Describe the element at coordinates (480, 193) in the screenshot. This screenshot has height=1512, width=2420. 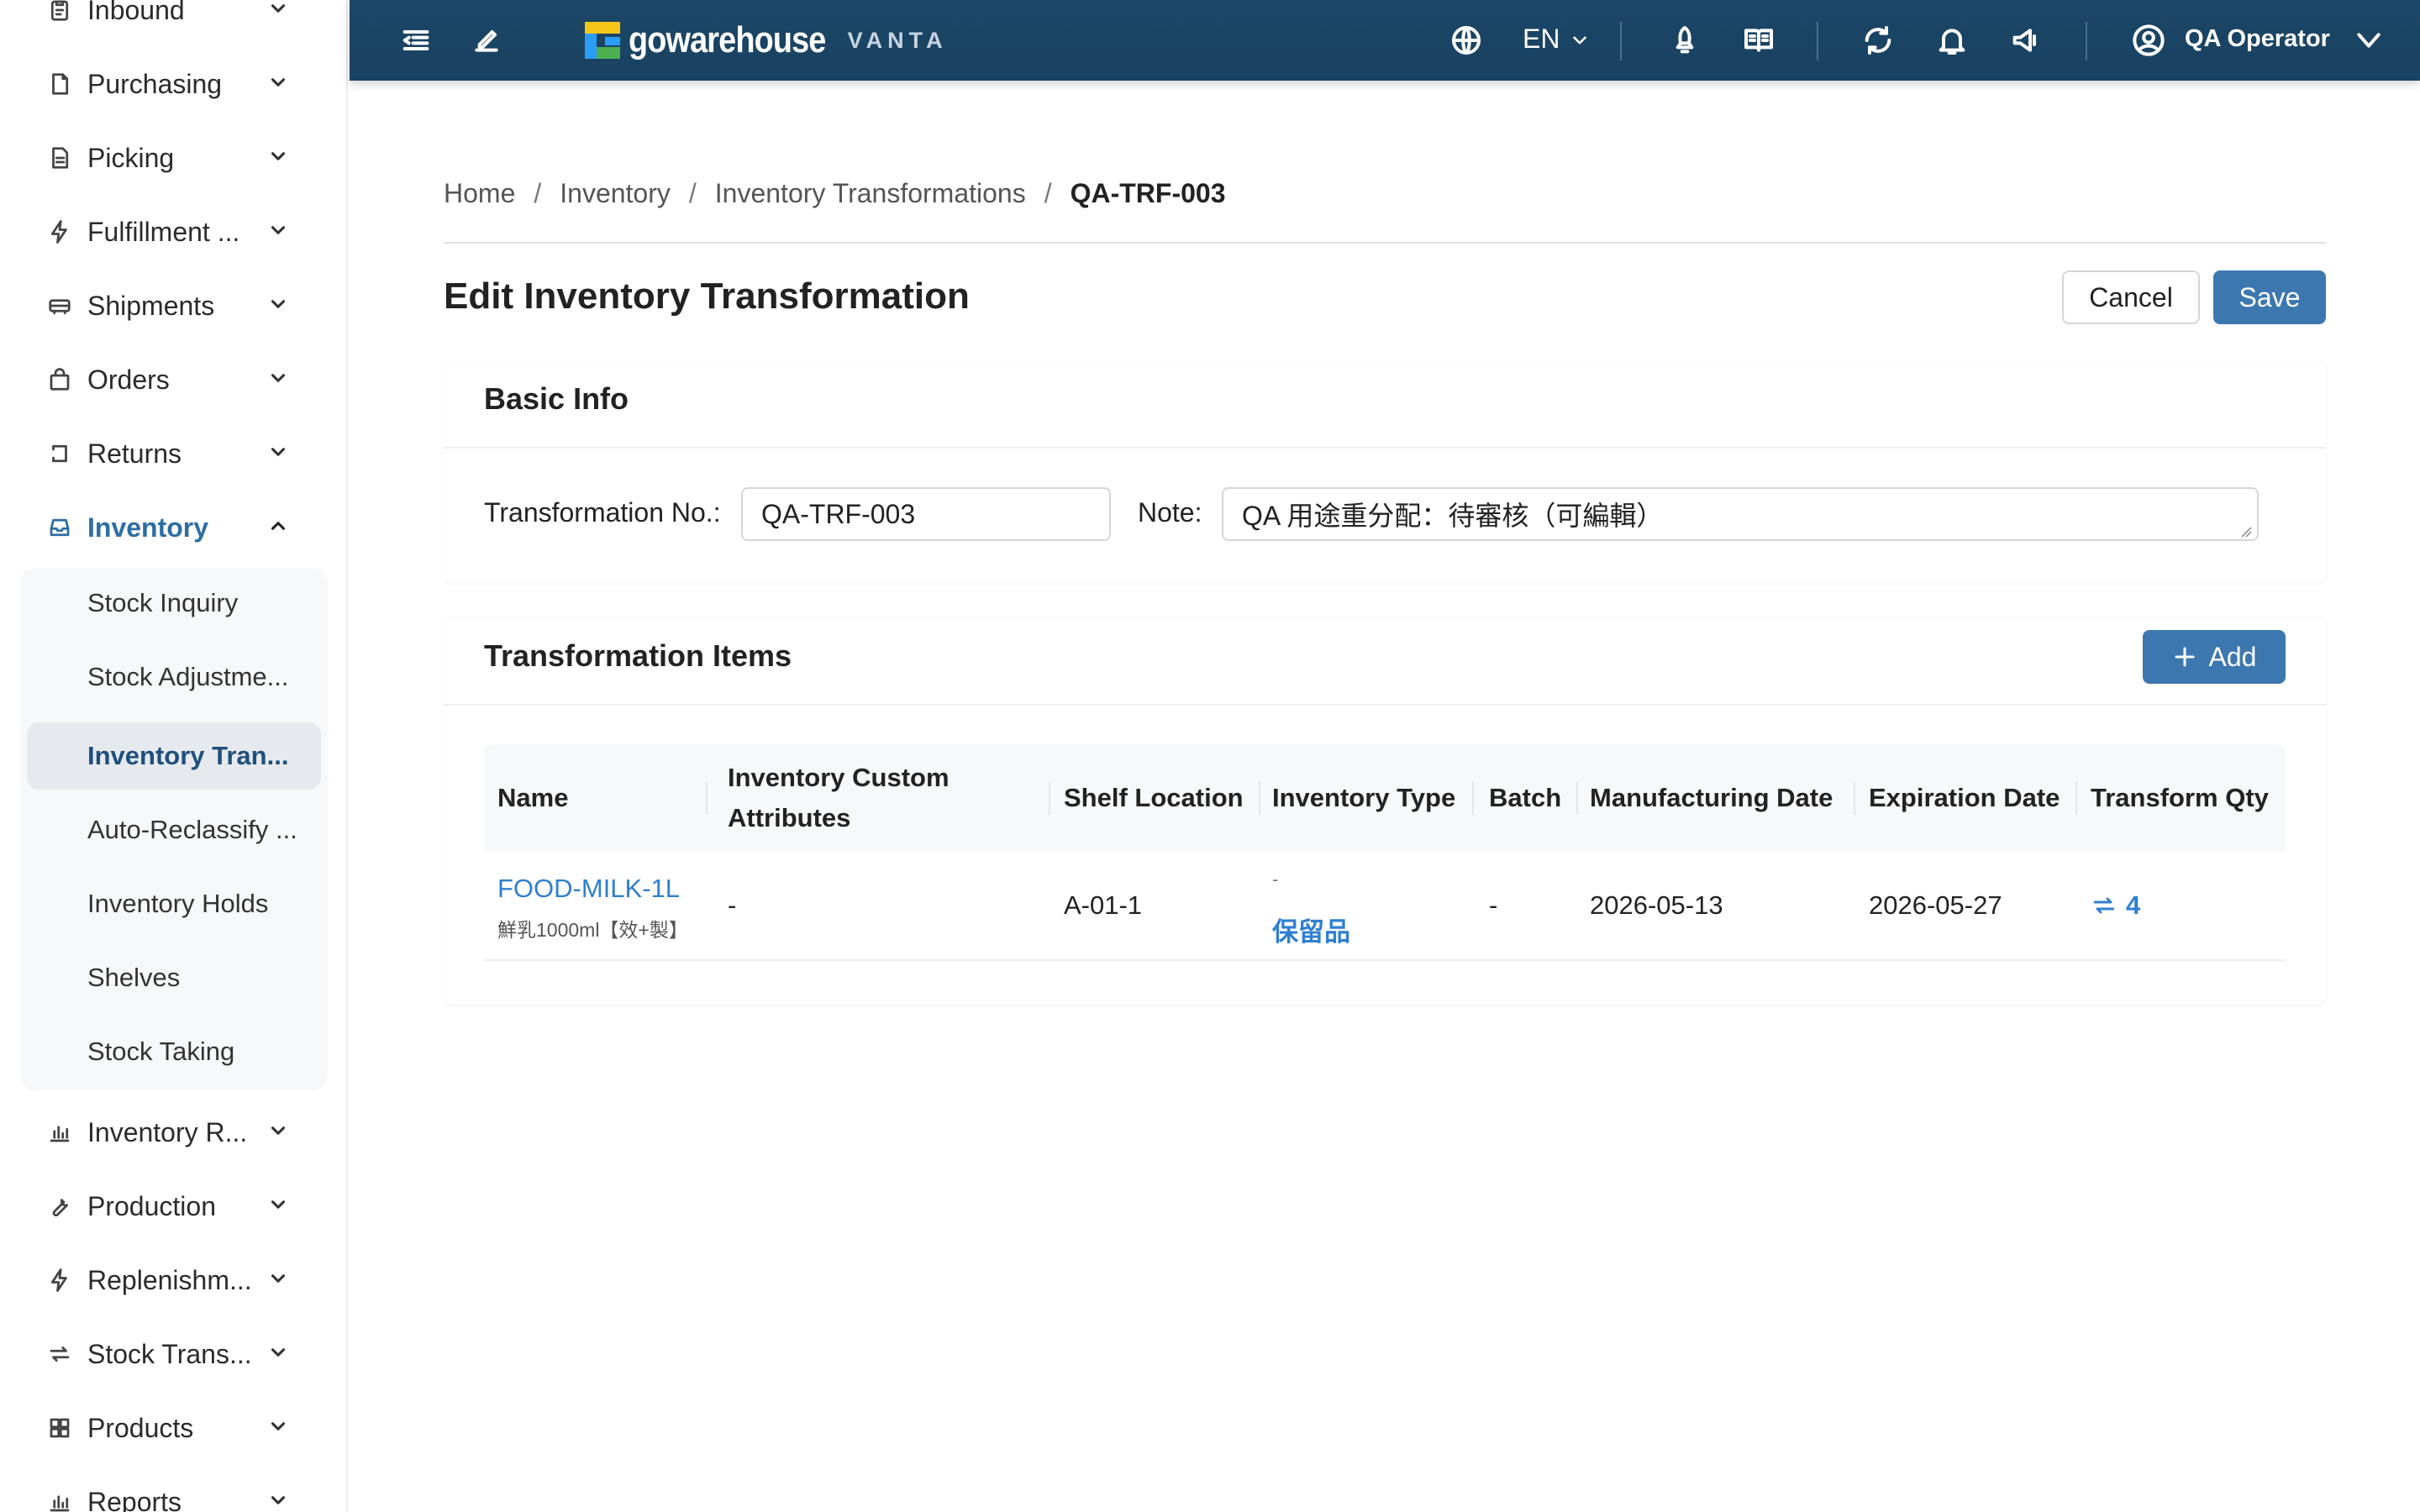
I see `breadcrumb-home: Home` at that location.